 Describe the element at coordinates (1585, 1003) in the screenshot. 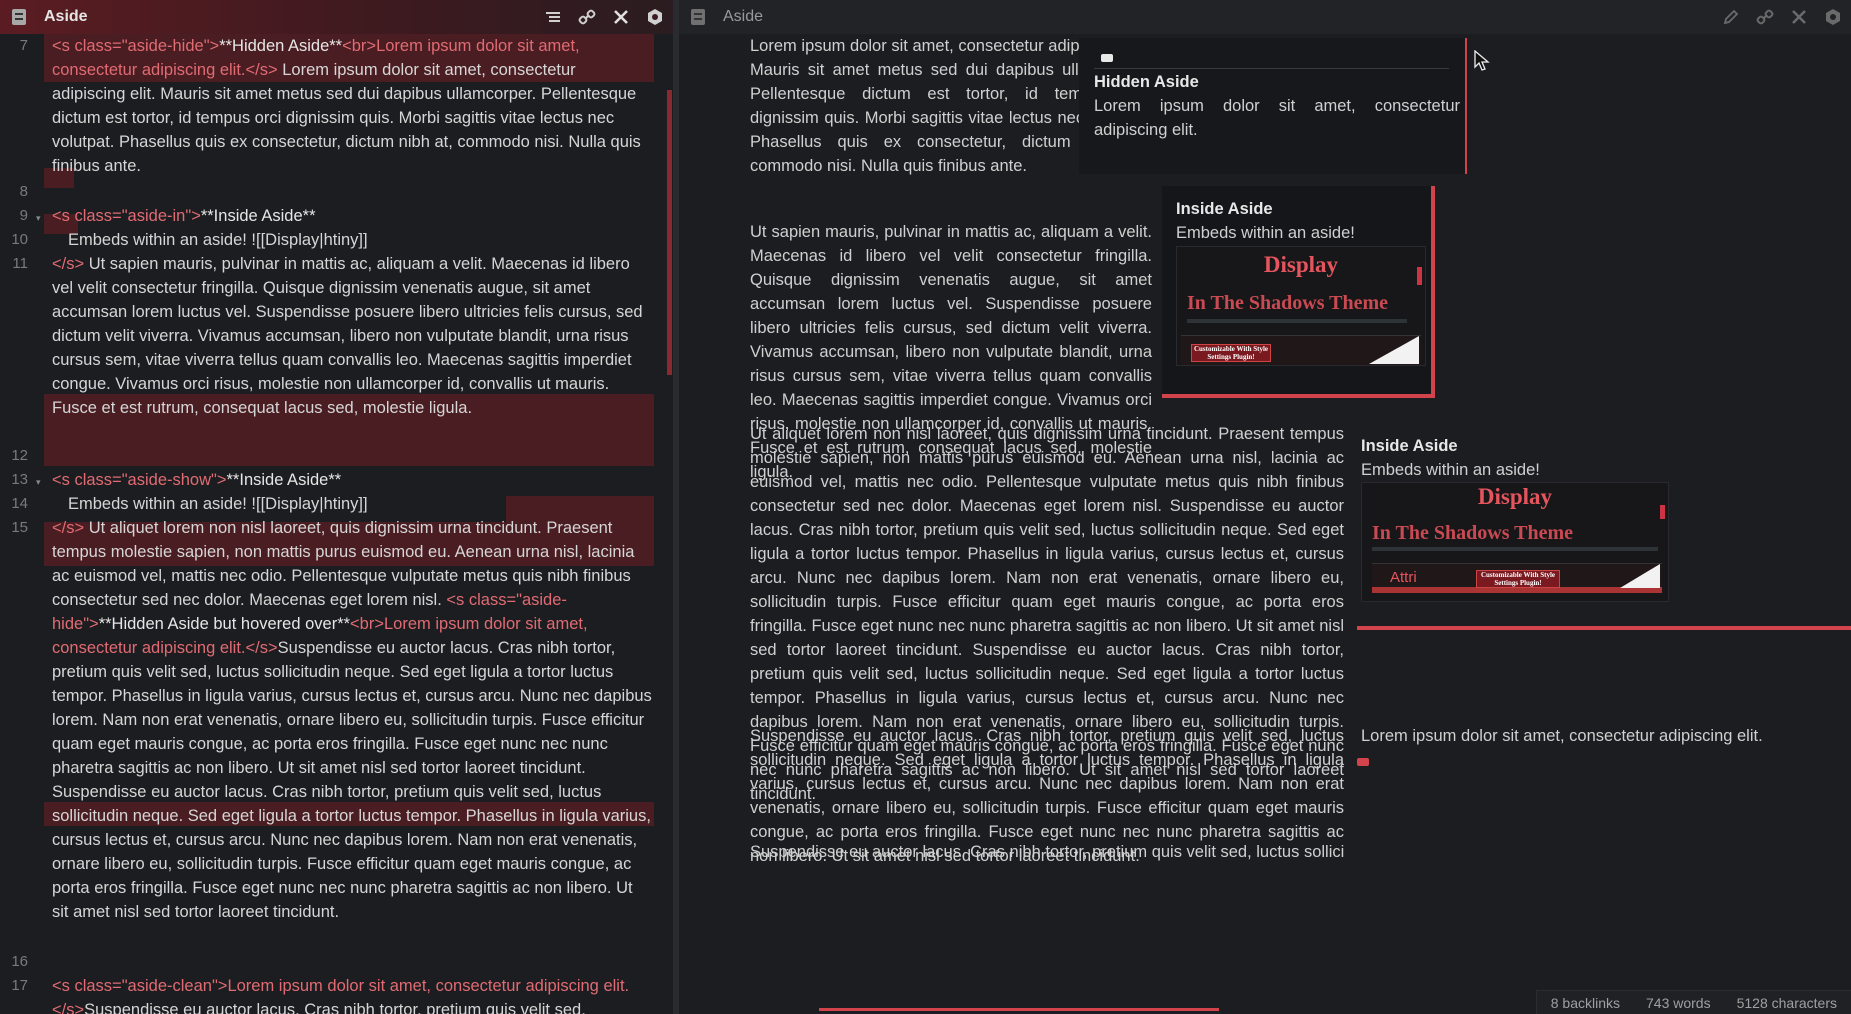

I see `backlinks-count: 8 backlinks` at that location.